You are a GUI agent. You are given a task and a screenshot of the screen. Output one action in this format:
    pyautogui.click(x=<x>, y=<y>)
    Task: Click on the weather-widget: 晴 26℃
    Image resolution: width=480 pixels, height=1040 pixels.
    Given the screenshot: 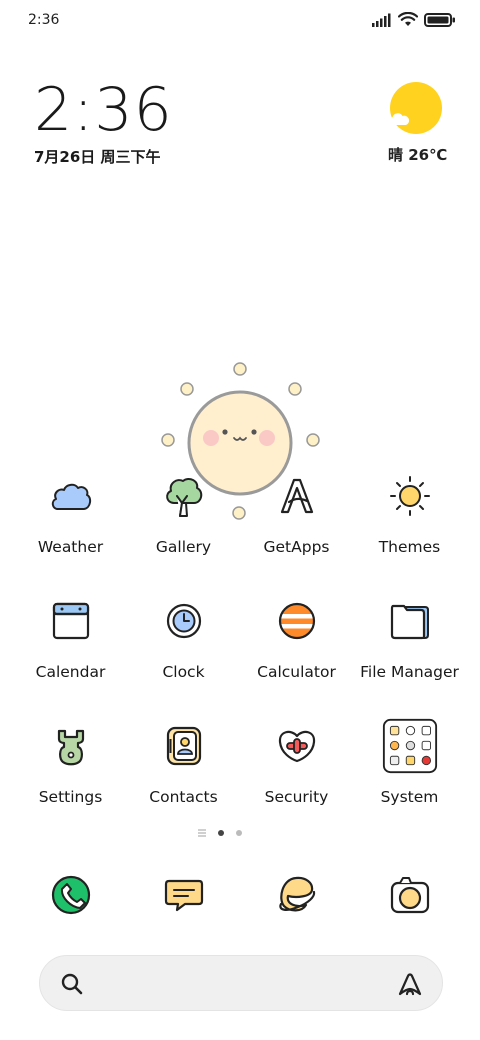 What is the action you would take?
    pyautogui.click(x=418, y=123)
    